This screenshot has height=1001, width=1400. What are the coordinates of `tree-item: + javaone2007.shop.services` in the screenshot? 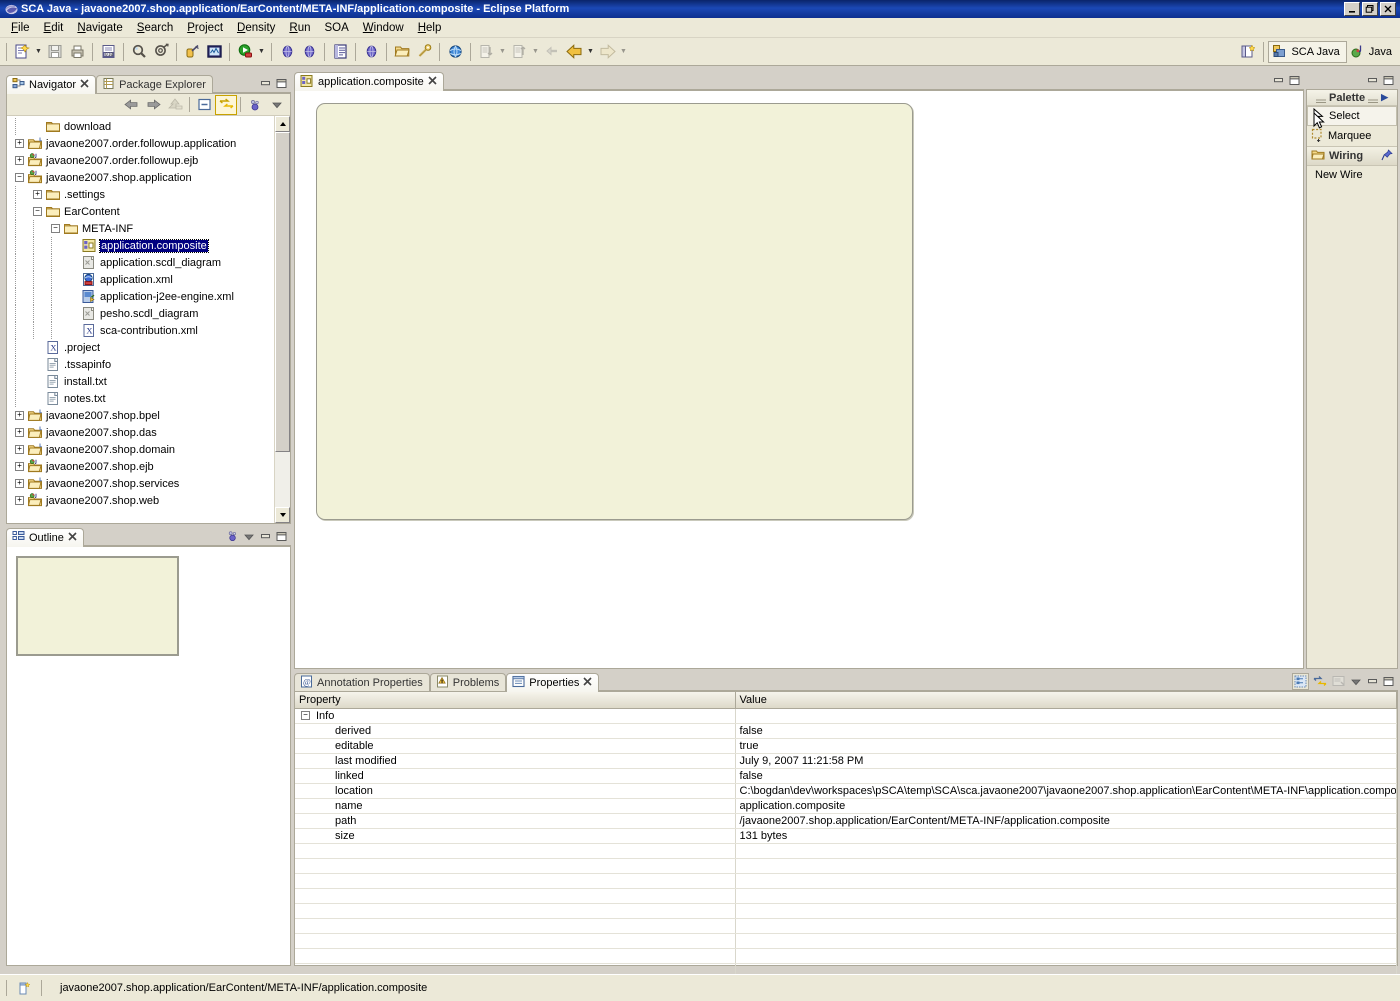 It's located at (140, 483).